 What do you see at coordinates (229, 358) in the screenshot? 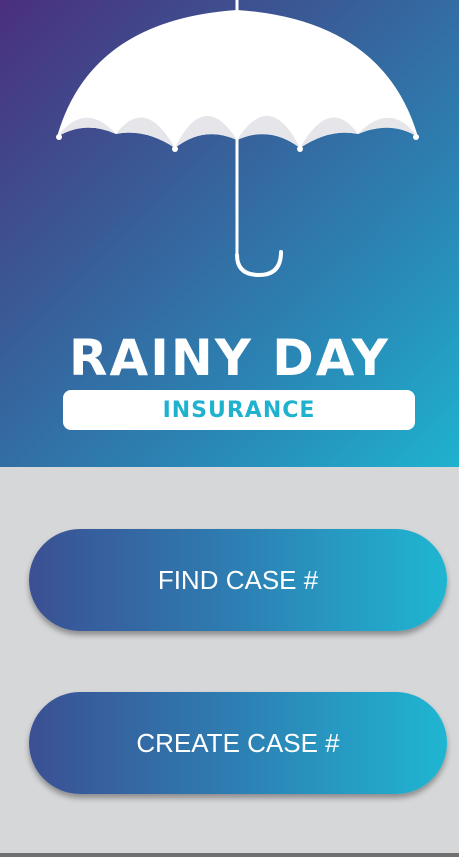
I see `logo-title: RAINY DAY` at bounding box center [229, 358].